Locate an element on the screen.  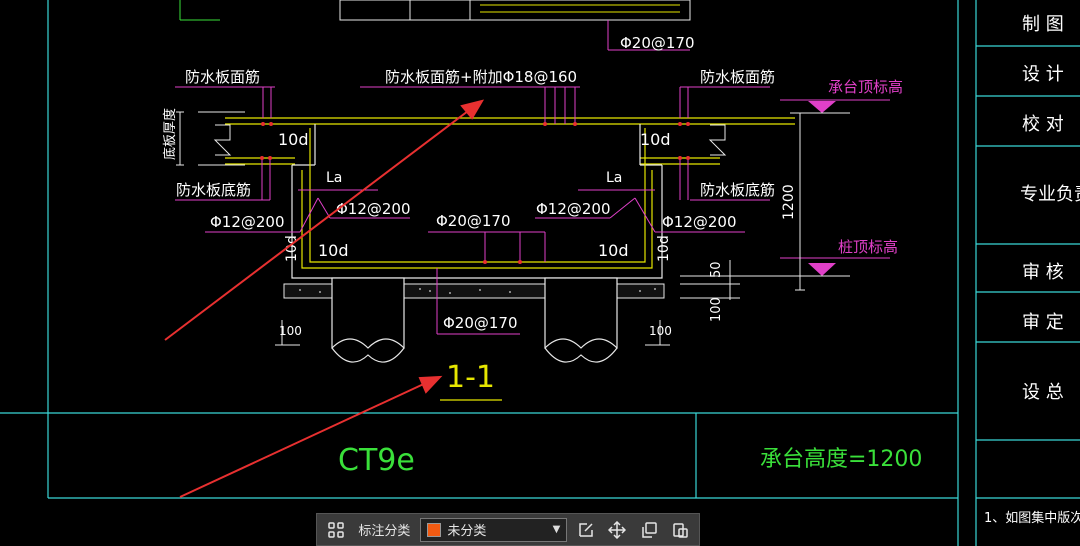
dim-10d-vertical-right: 10d is located at coordinates (664, 248).